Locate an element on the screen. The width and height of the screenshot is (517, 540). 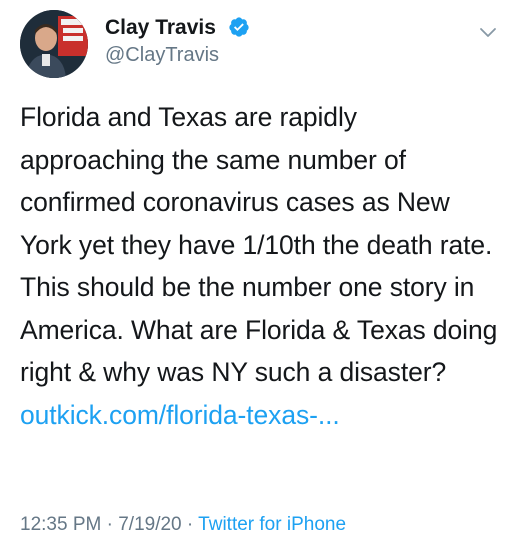
tweet-date: 7/19/20 is located at coordinates (149, 524).